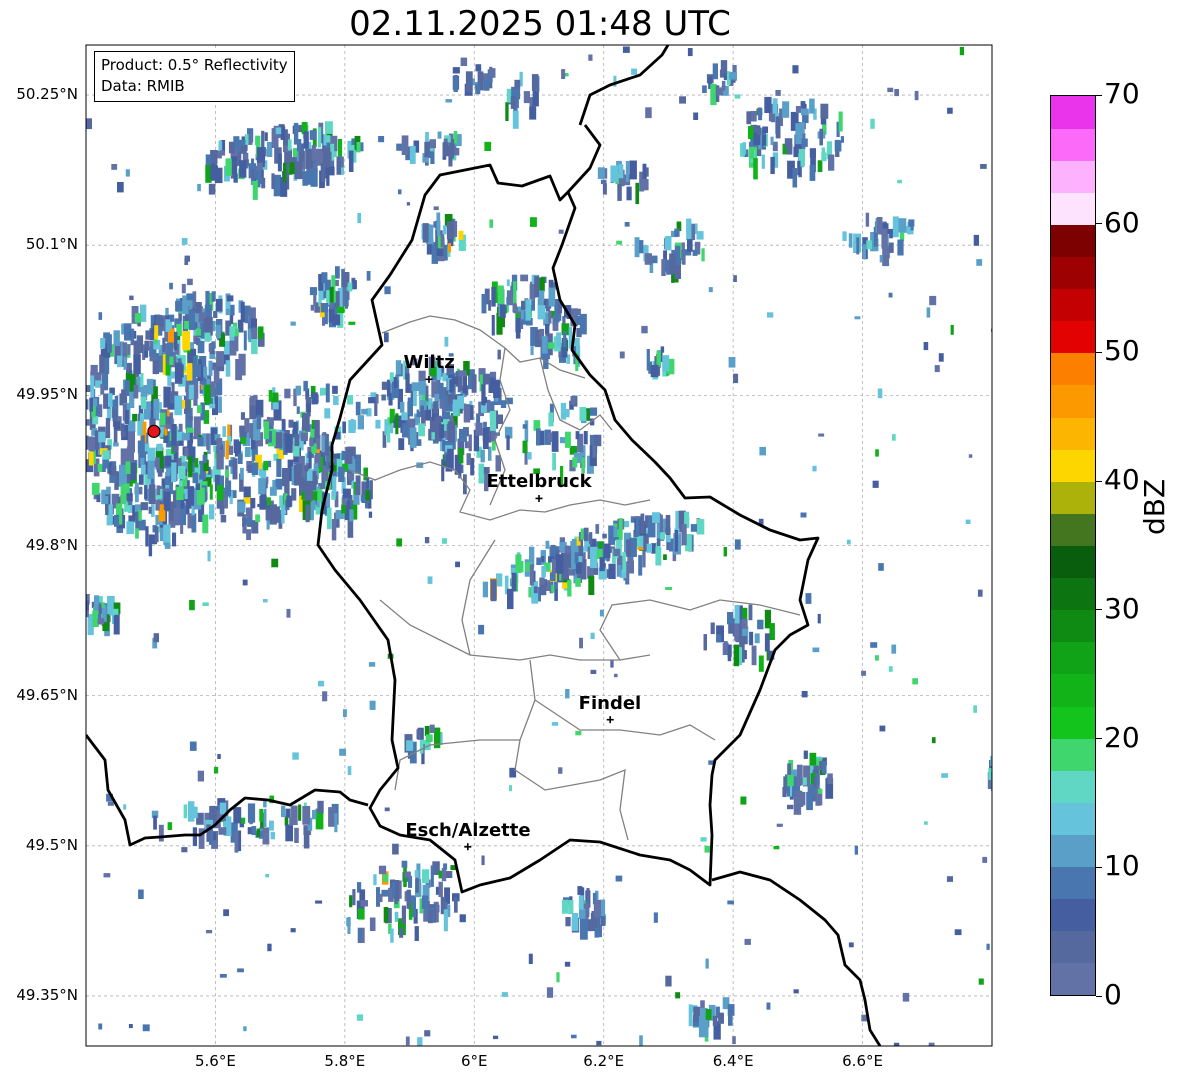  What do you see at coordinates (1122, 351) in the screenshot?
I see `colorbar-tick-label: 50` at bounding box center [1122, 351].